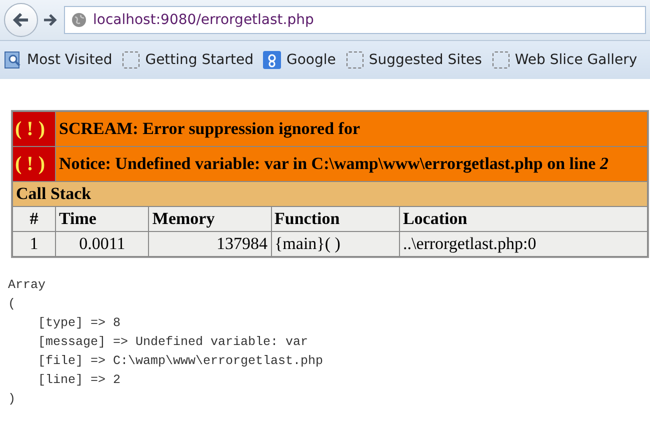 Image resolution: width=650 pixels, height=421 pixels. What do you see at coordinates (79, 323) in the screenshot?
I see `output-line: [type] => 8` at bounding box center [79, 323].